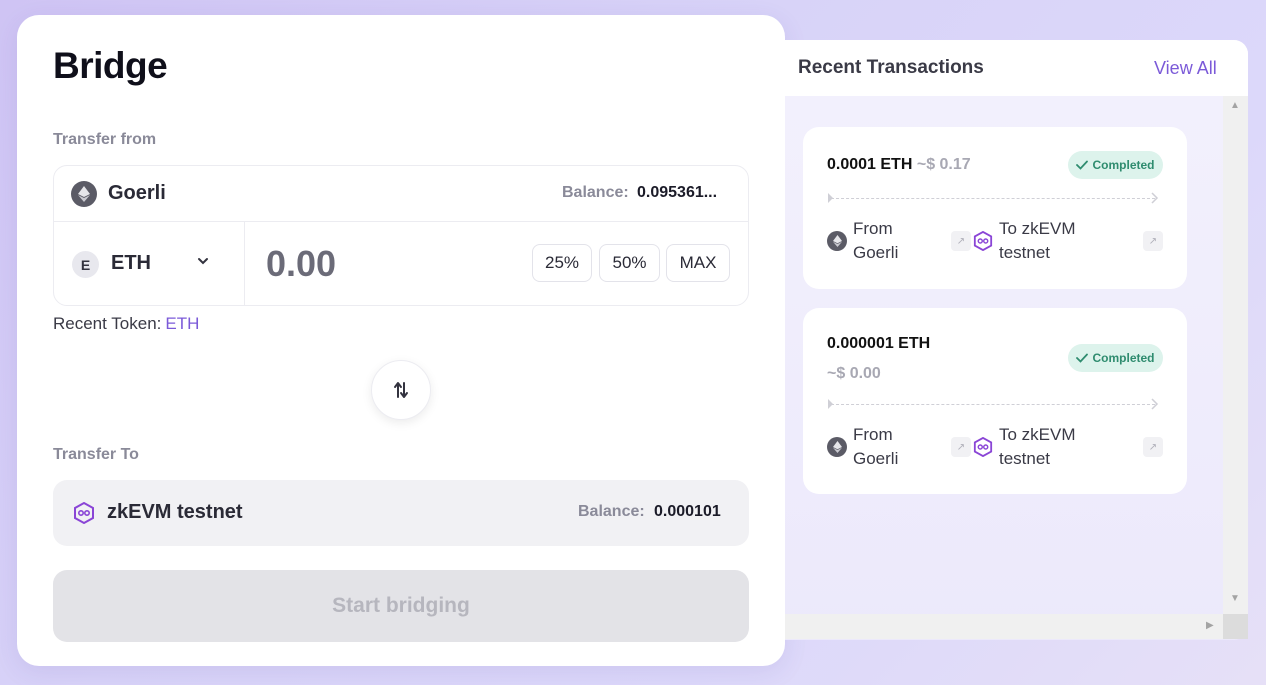  What do you see at coordinates (611, 511) in the screenshot?
I see `to-balance-label: Balance:` at bounding box center [611, 511].